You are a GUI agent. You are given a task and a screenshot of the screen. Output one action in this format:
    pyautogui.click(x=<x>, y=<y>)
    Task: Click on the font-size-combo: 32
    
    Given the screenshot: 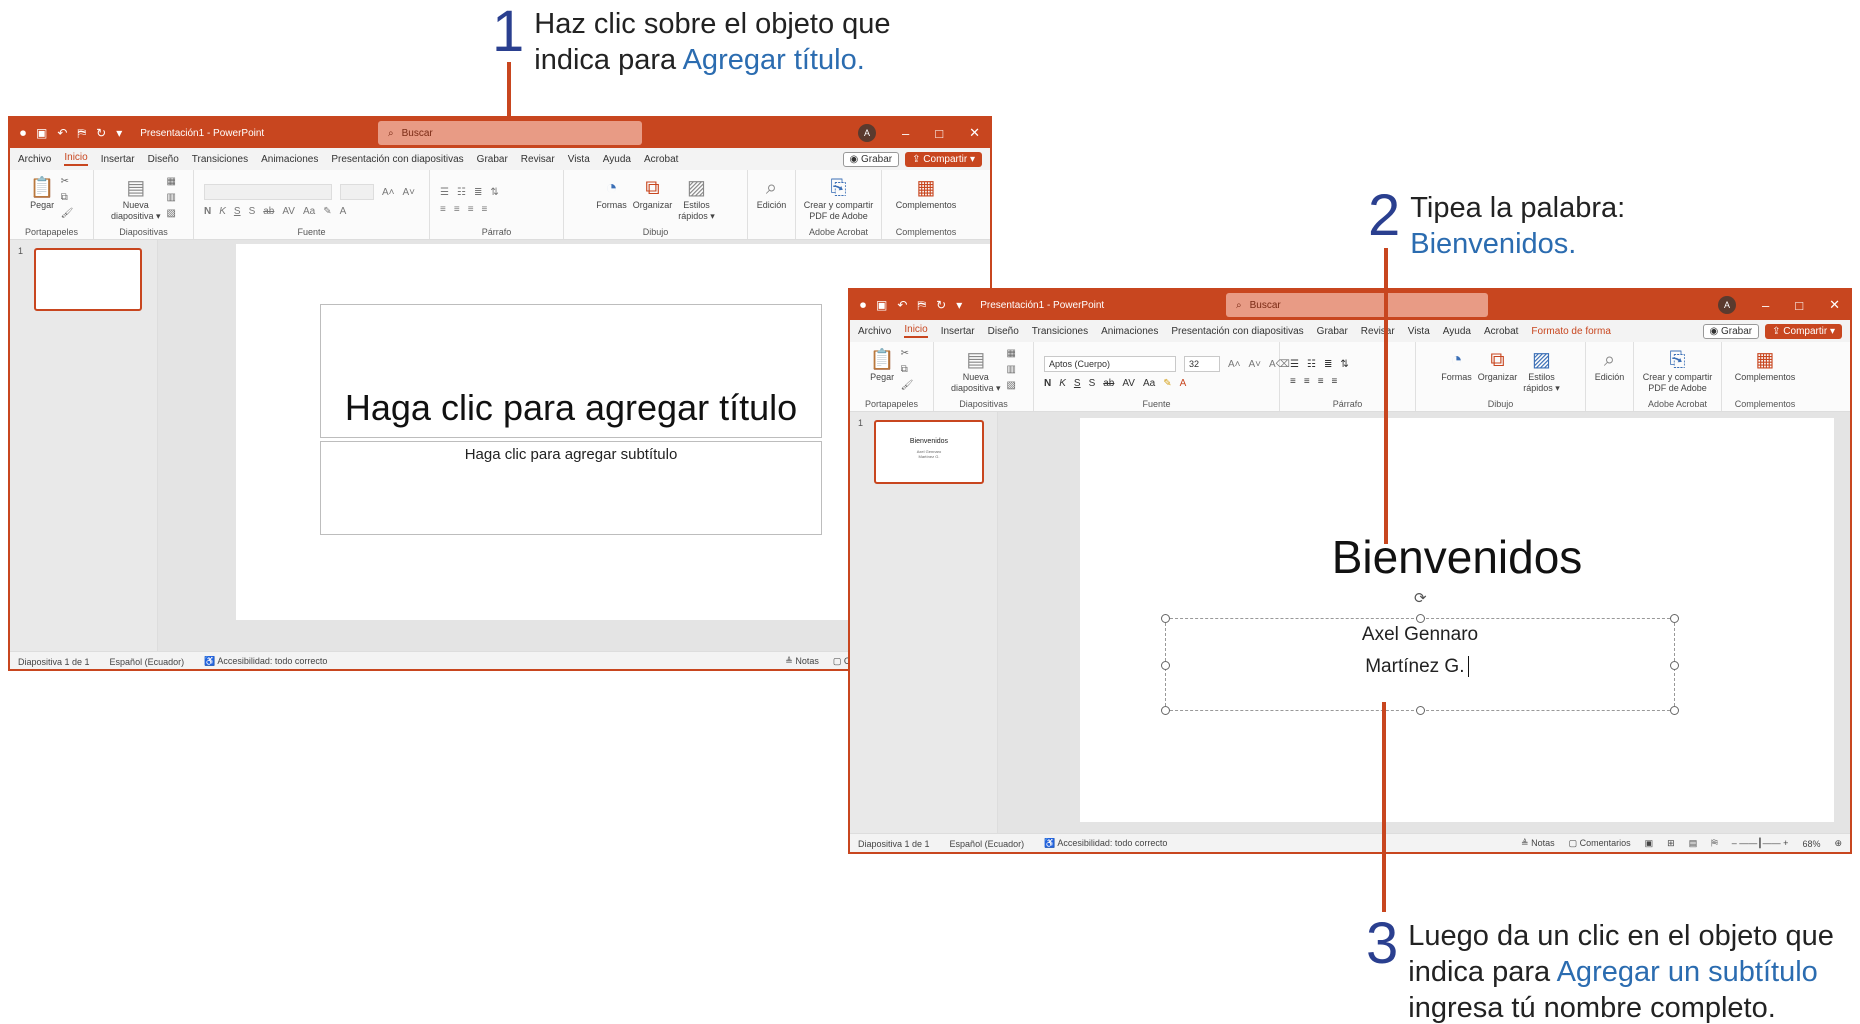 What is the action you would take?
    pyautogui.click(x=1202, y=364)
    